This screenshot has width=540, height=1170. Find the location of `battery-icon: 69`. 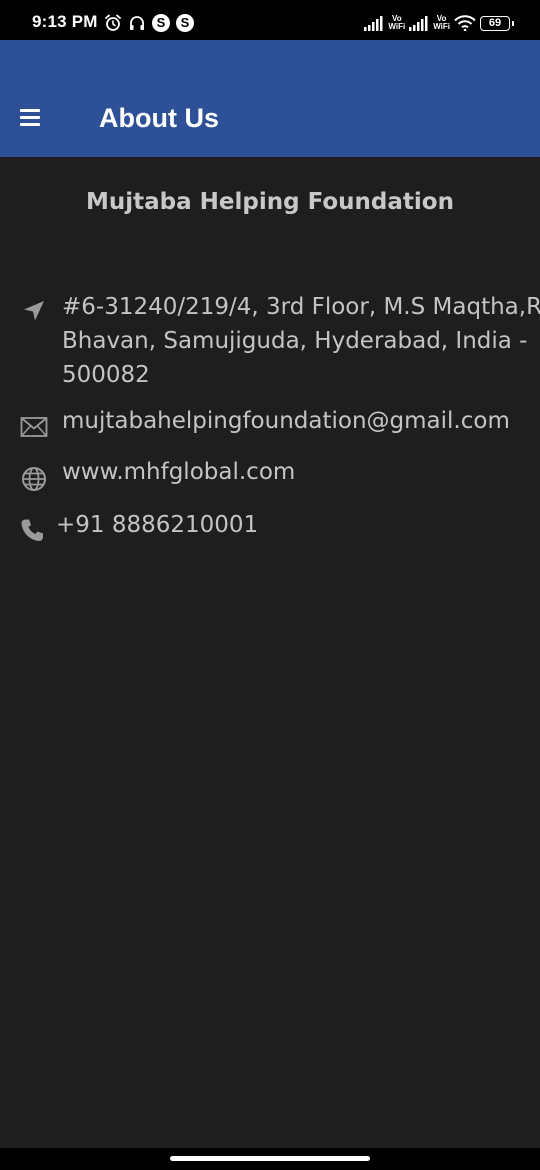

battery-icon: 69 is located at coordinates (497, 23).